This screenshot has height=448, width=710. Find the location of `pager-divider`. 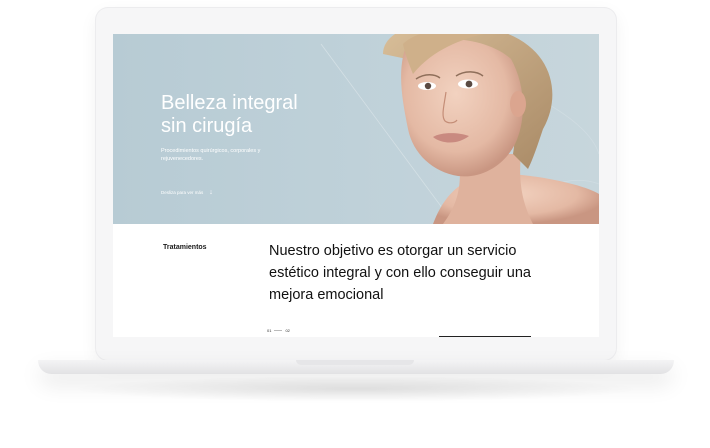

pager-divider is located at coordinates (278, 330).